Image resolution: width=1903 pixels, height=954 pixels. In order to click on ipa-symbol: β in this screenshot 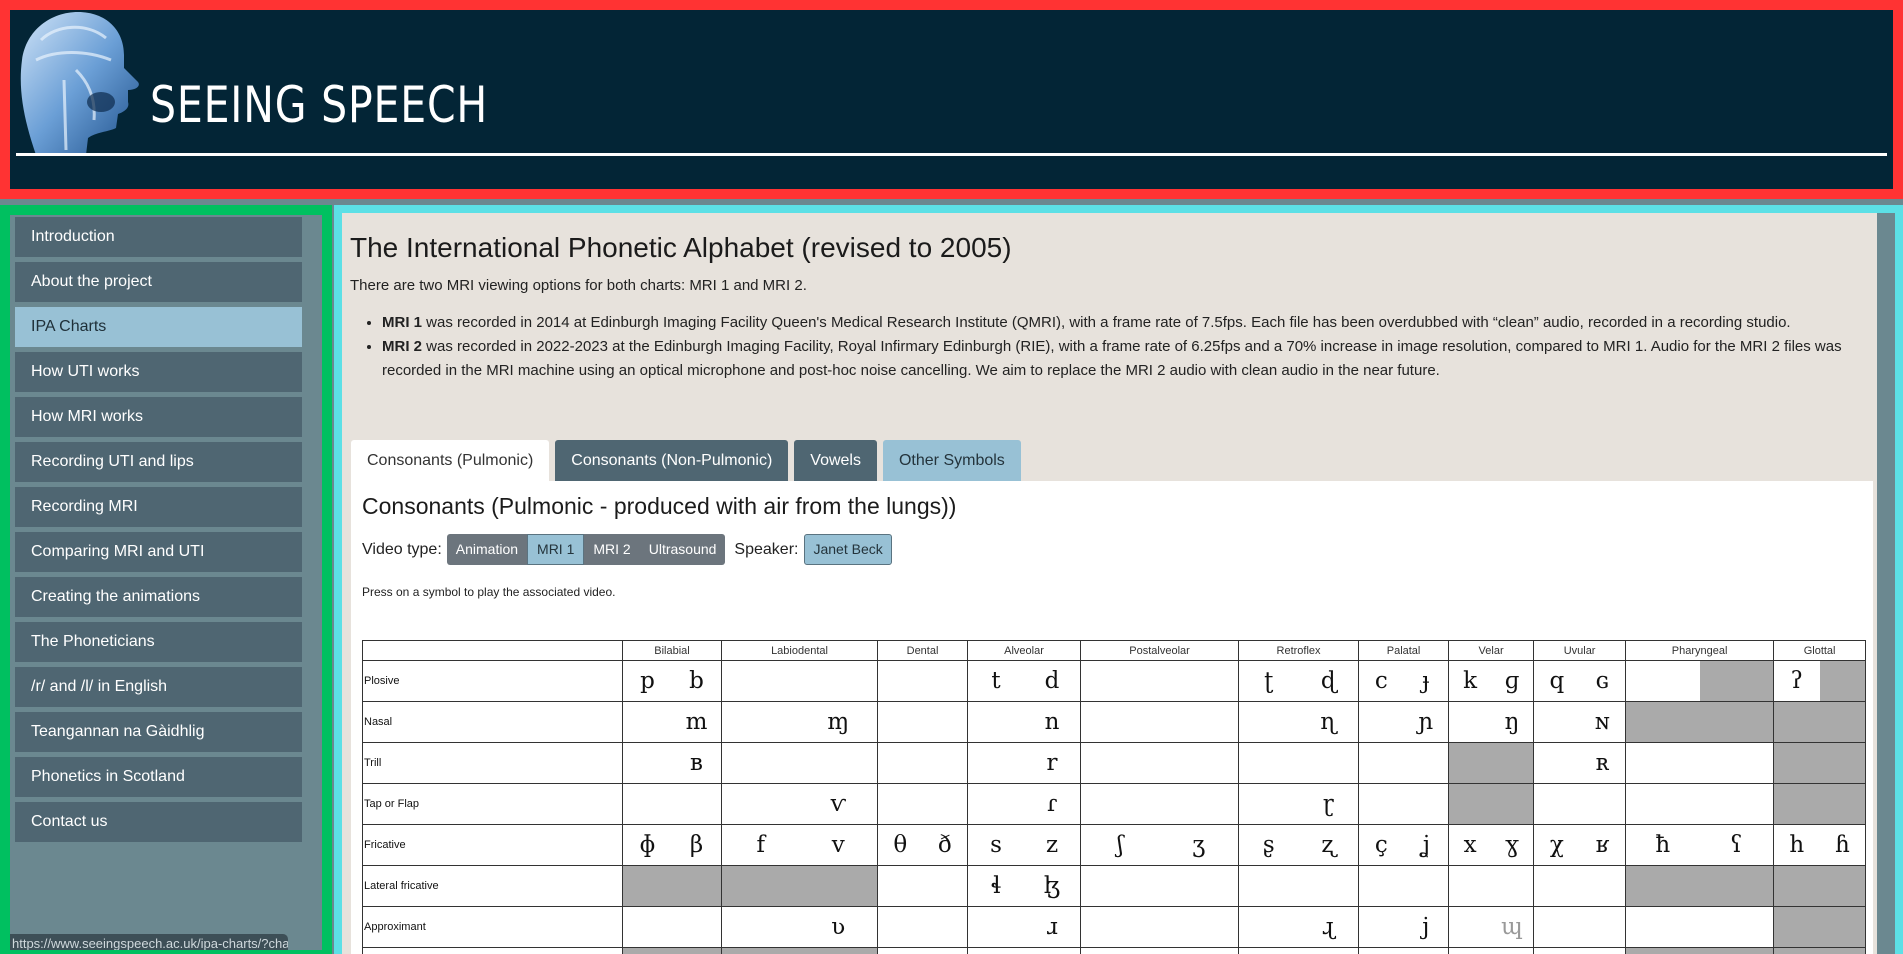, I will do `click(697, 845)`.